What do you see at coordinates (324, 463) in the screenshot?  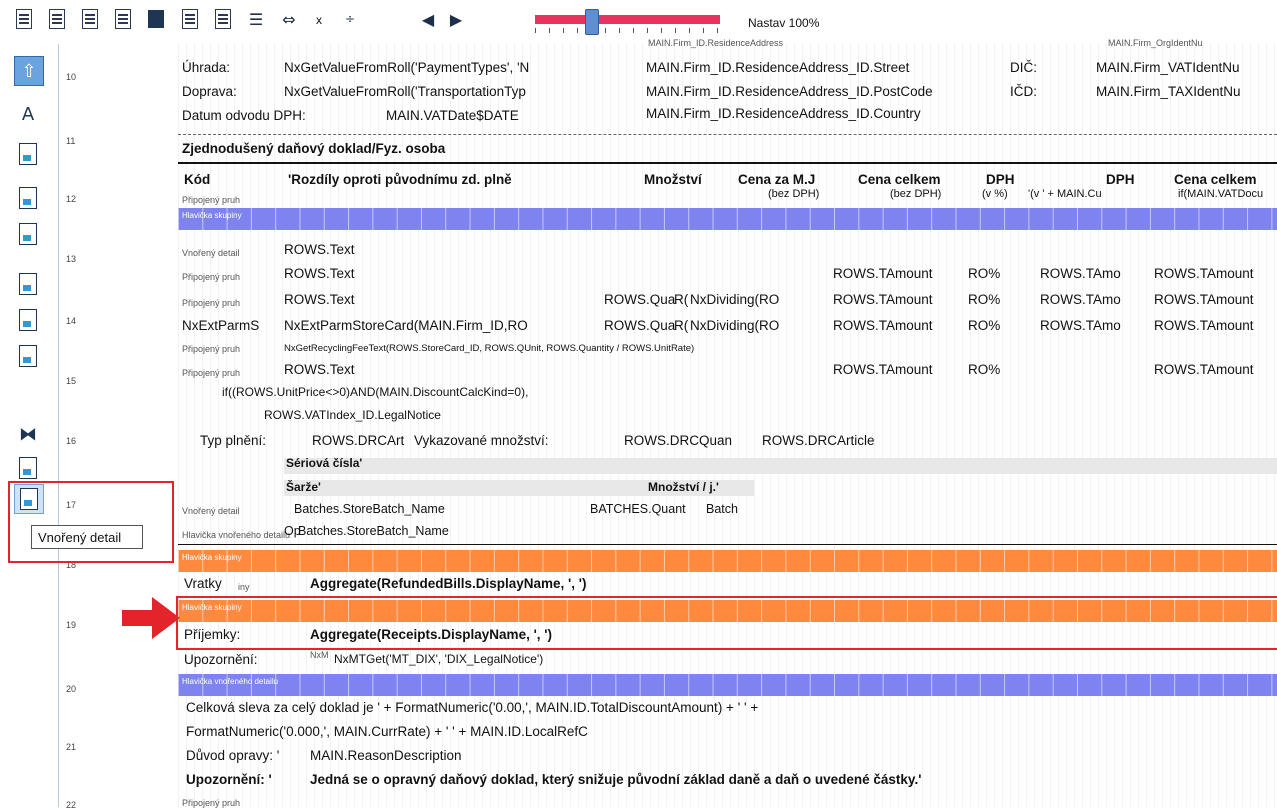 I see `seriova-label: Sériová čísla'` at bounding box center [324, 463].